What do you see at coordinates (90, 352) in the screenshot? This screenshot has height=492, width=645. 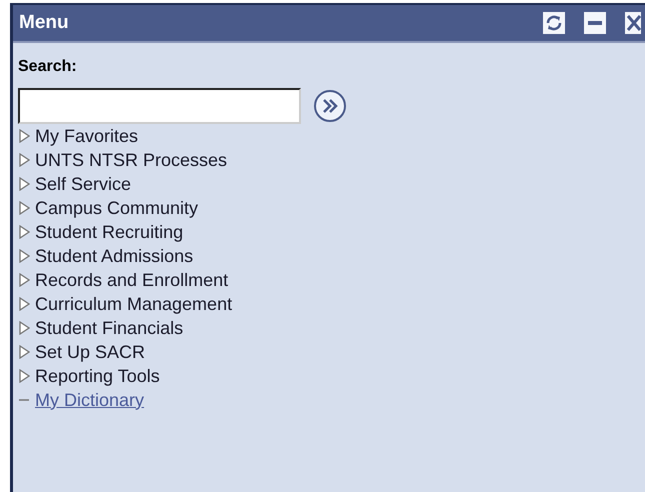 I see `menu-folder: Set Up SACR` at bounding box center [90, 352].